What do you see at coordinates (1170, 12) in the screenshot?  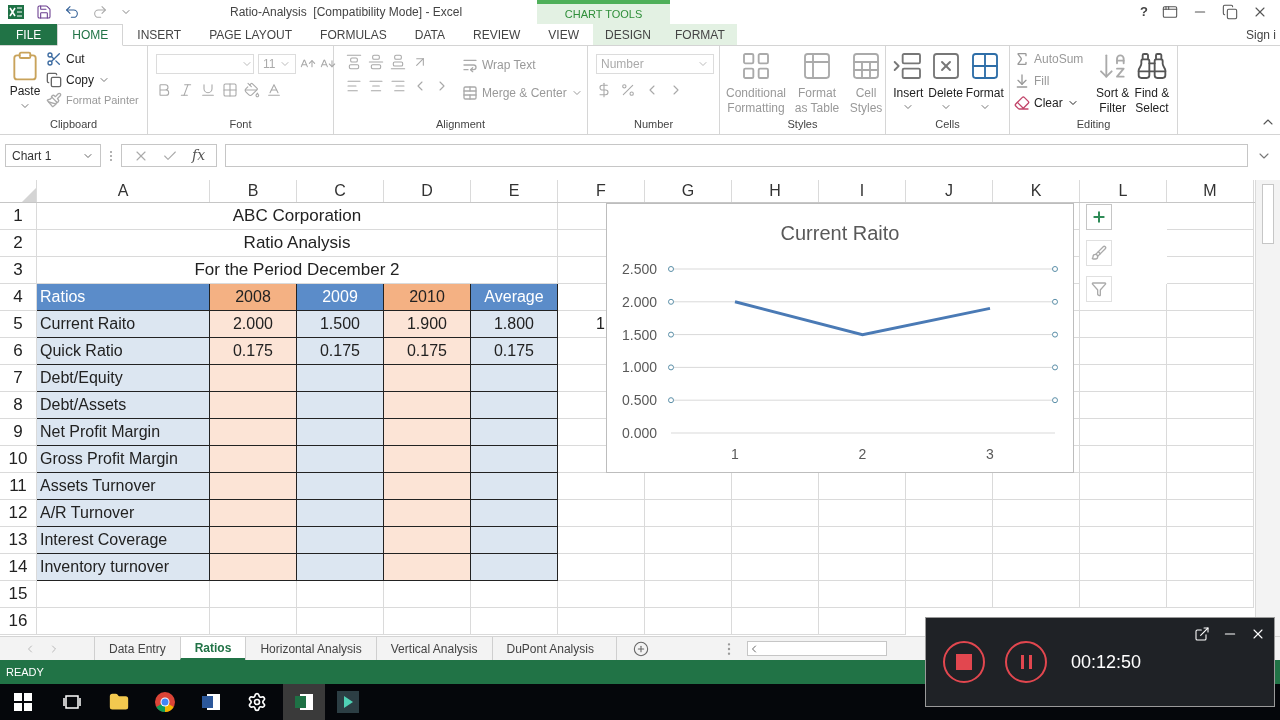 I see `ribbon-display-icon` at bounding box center [1170, 12].